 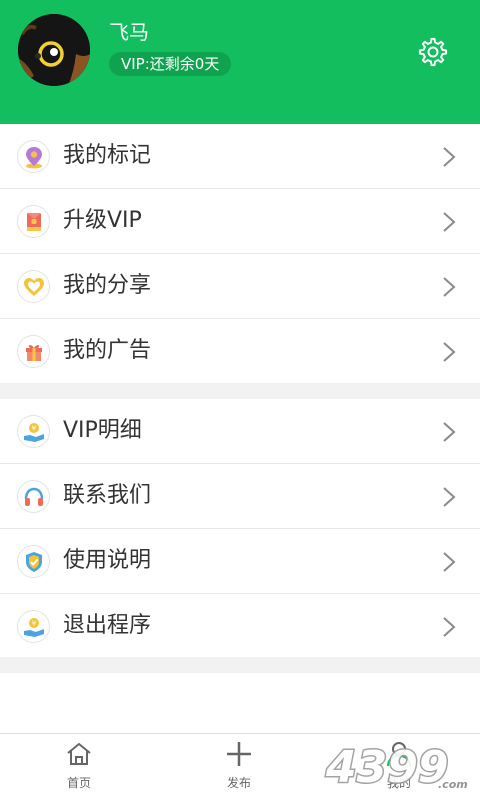 I want to click on menu-item-label: 我的标记, so click(x=107, y=155).